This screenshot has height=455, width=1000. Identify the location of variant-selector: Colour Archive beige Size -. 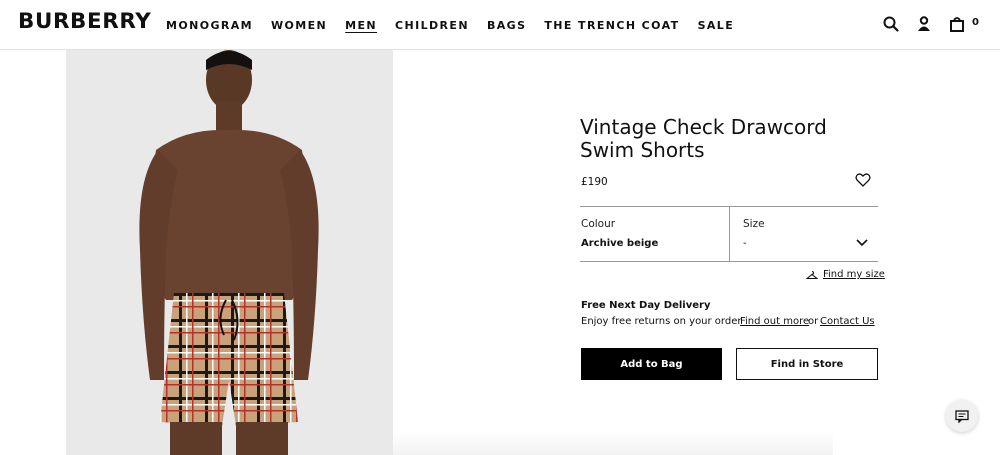
(729, 234).